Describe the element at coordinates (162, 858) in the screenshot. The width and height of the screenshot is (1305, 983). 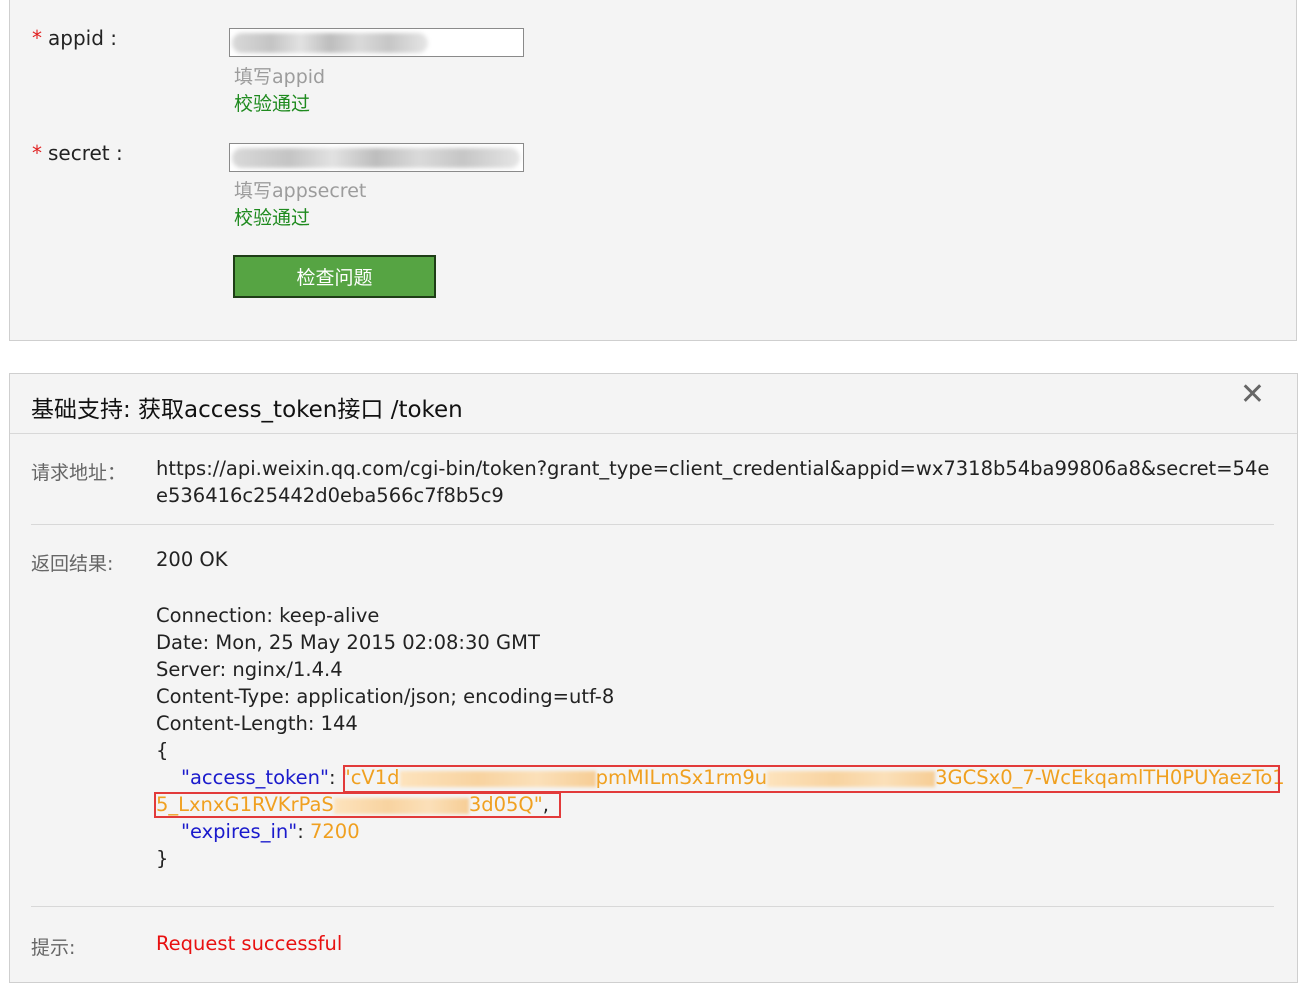
I see `json-close-brace: }` at that location.